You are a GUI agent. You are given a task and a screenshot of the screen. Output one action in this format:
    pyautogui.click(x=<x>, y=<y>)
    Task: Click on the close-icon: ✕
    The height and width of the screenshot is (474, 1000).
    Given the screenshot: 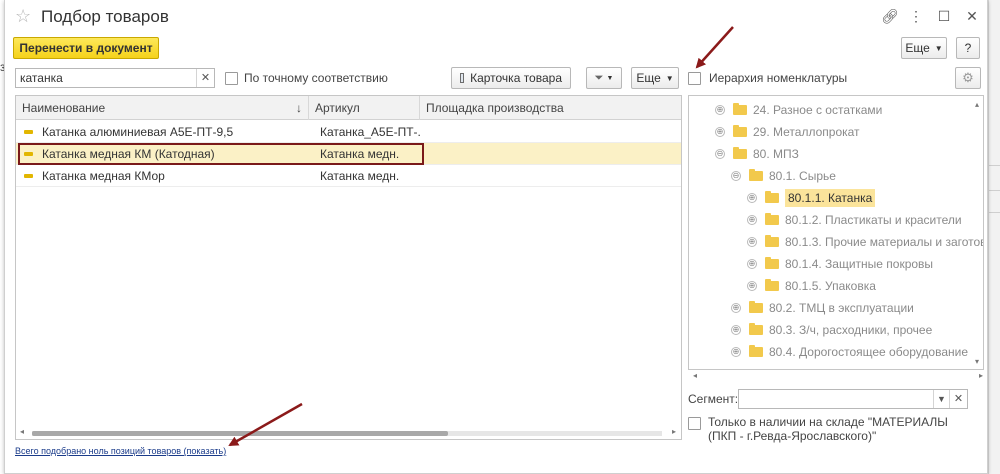 What is the action you would take?
    pyautogui.click(x=972, y=16)
    